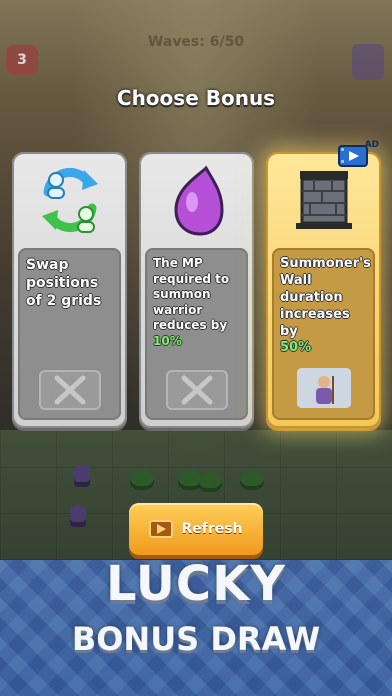  I want to click on bonus-description: Swap positions of 2 grids, so click(64, 283).